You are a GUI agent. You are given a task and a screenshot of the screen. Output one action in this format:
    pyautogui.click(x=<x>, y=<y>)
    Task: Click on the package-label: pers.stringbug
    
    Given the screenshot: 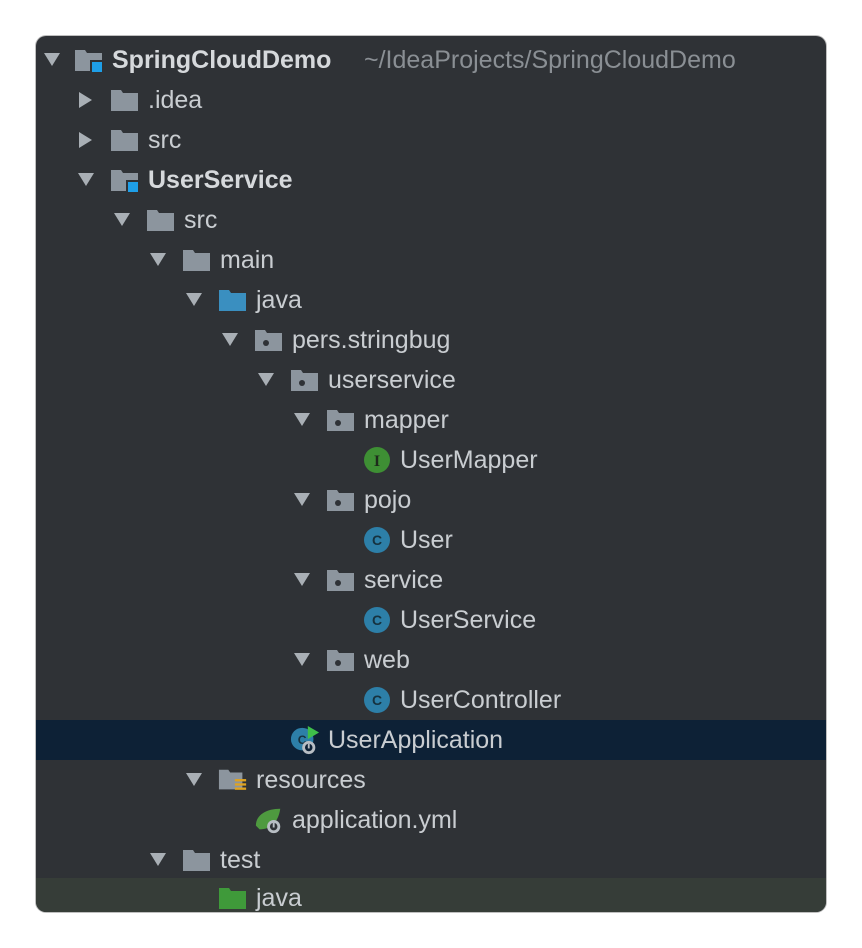 What is the action you would take?
    pyautogui.click(x=371, y=340)
    